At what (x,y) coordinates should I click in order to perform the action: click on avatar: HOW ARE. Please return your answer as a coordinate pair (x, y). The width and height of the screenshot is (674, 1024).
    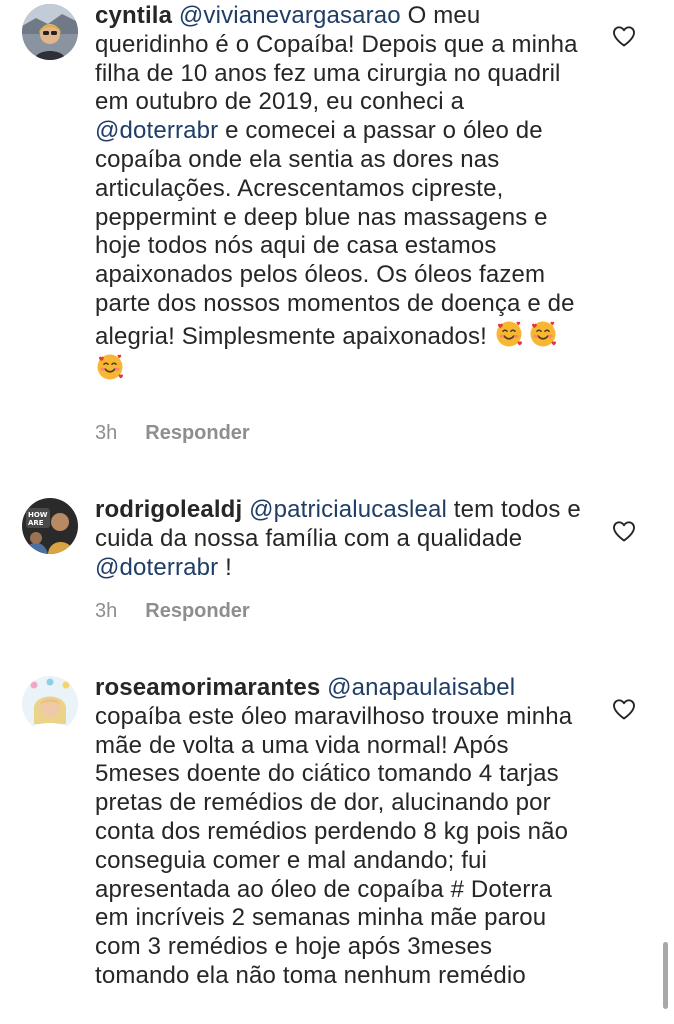
    Looking at the image, I should click on (50, 526).